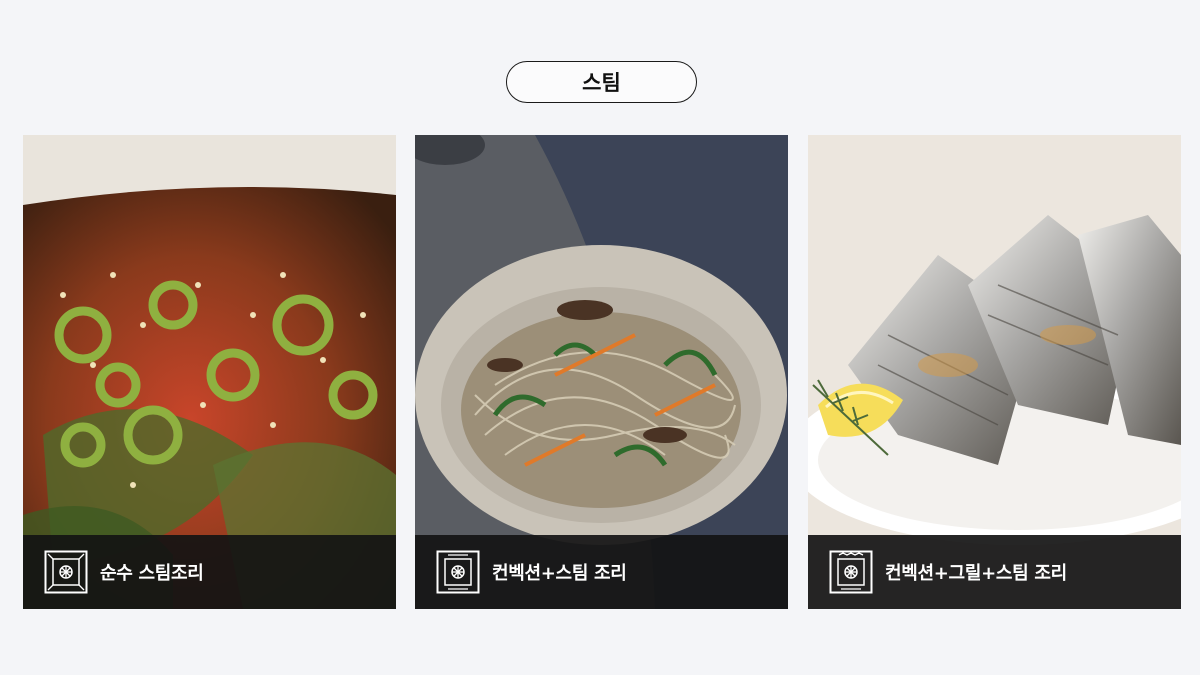  I want to click on caption-bar: 컨벡션+스팀 조리, so click(601, 572).